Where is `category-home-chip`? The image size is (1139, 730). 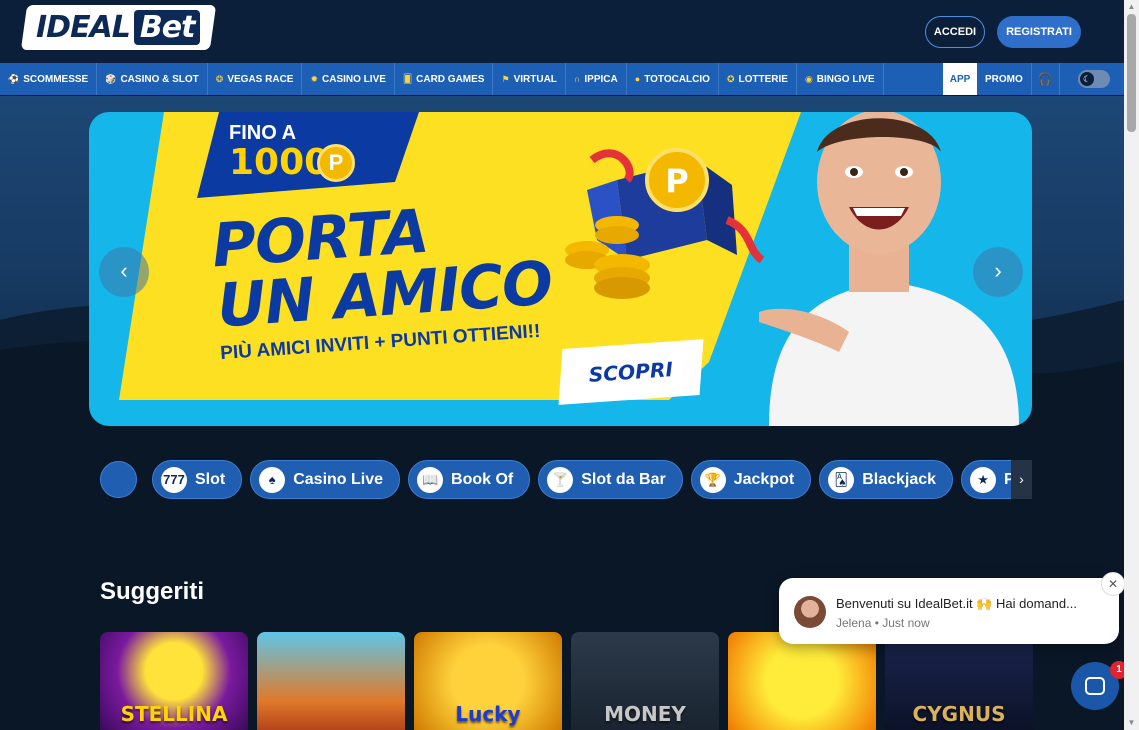
category-home-chip is located at coordinates (118, 479).